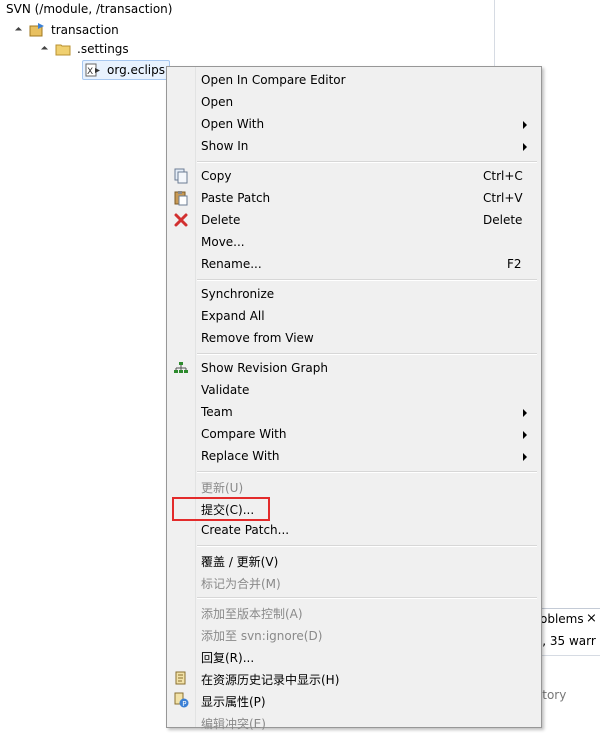  What do you see at coordinates (233, 316) in the screenshot?
I see `menu-item-label: Expand All` at bounding box center [233, 316].